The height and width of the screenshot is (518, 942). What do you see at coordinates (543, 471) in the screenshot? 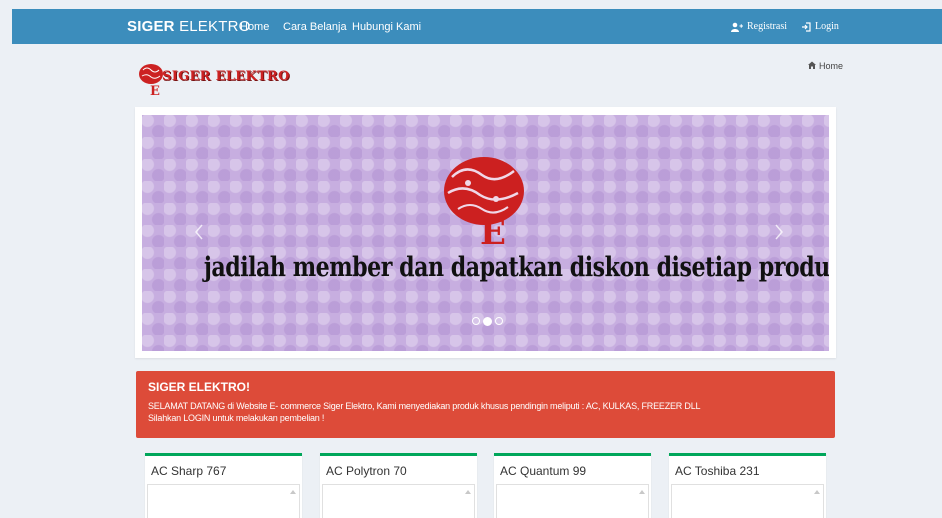
I see `product-title: AC Quantum 99` at bounding box center [543, 471].